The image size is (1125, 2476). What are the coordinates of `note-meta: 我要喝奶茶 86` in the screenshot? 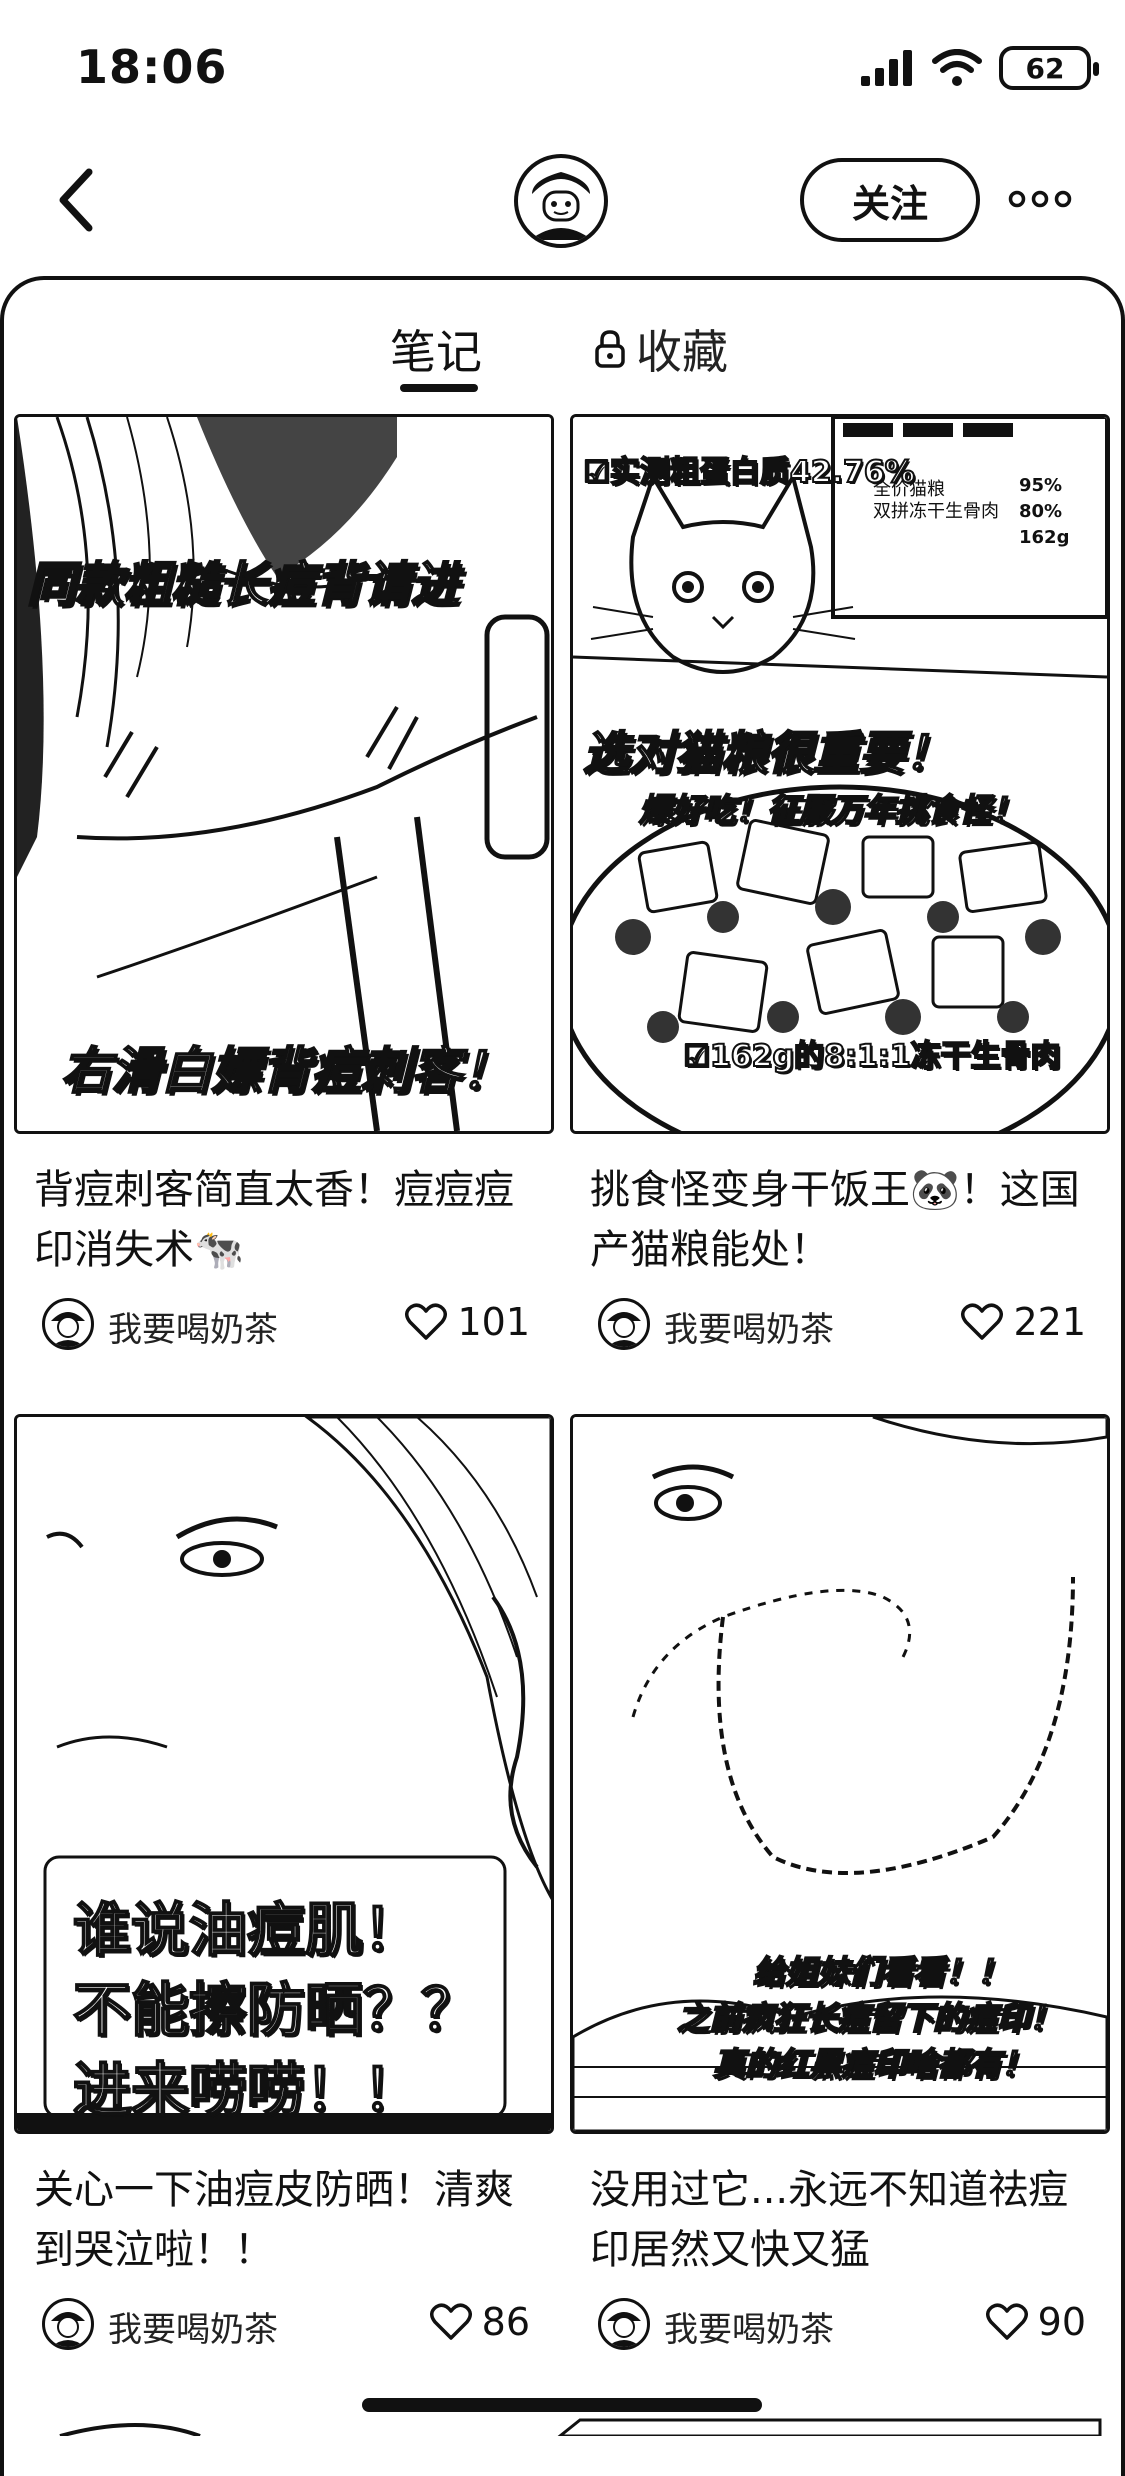 It's located at (284, 2324).